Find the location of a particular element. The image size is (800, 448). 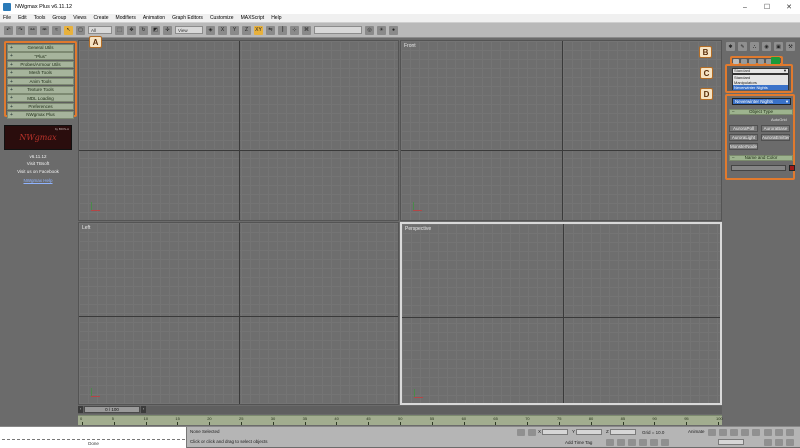

modify-tab-icon: ✎ is located at coordinates (742, 46).